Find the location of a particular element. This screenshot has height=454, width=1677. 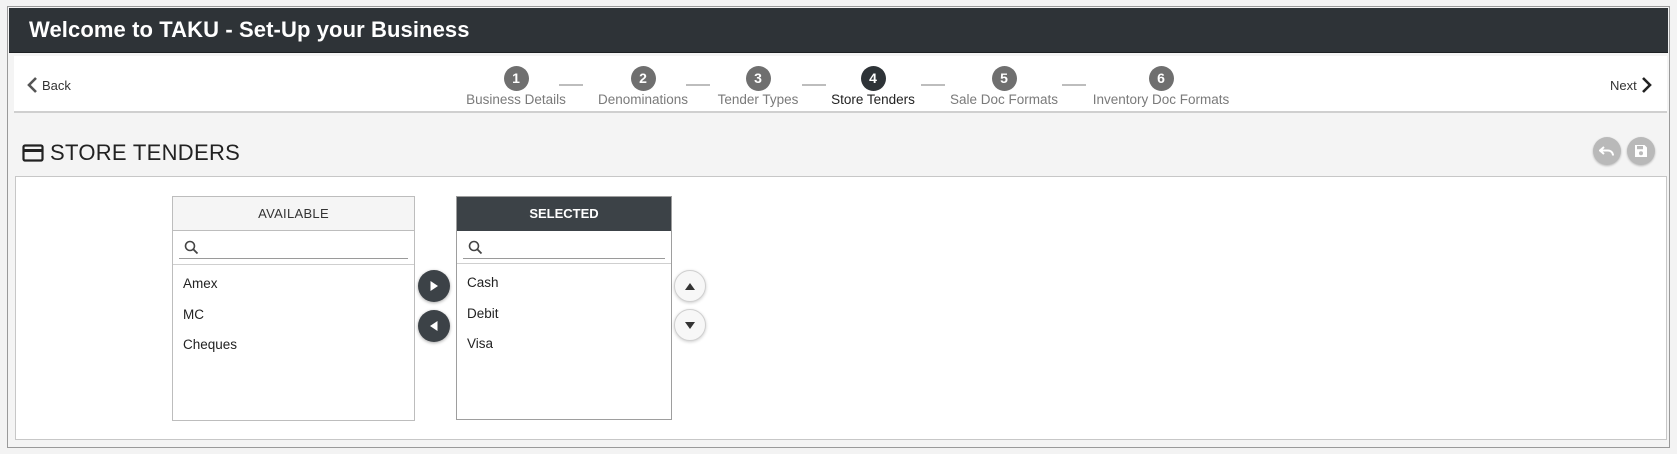

play-right-icon is located at coordinates (434, 286).